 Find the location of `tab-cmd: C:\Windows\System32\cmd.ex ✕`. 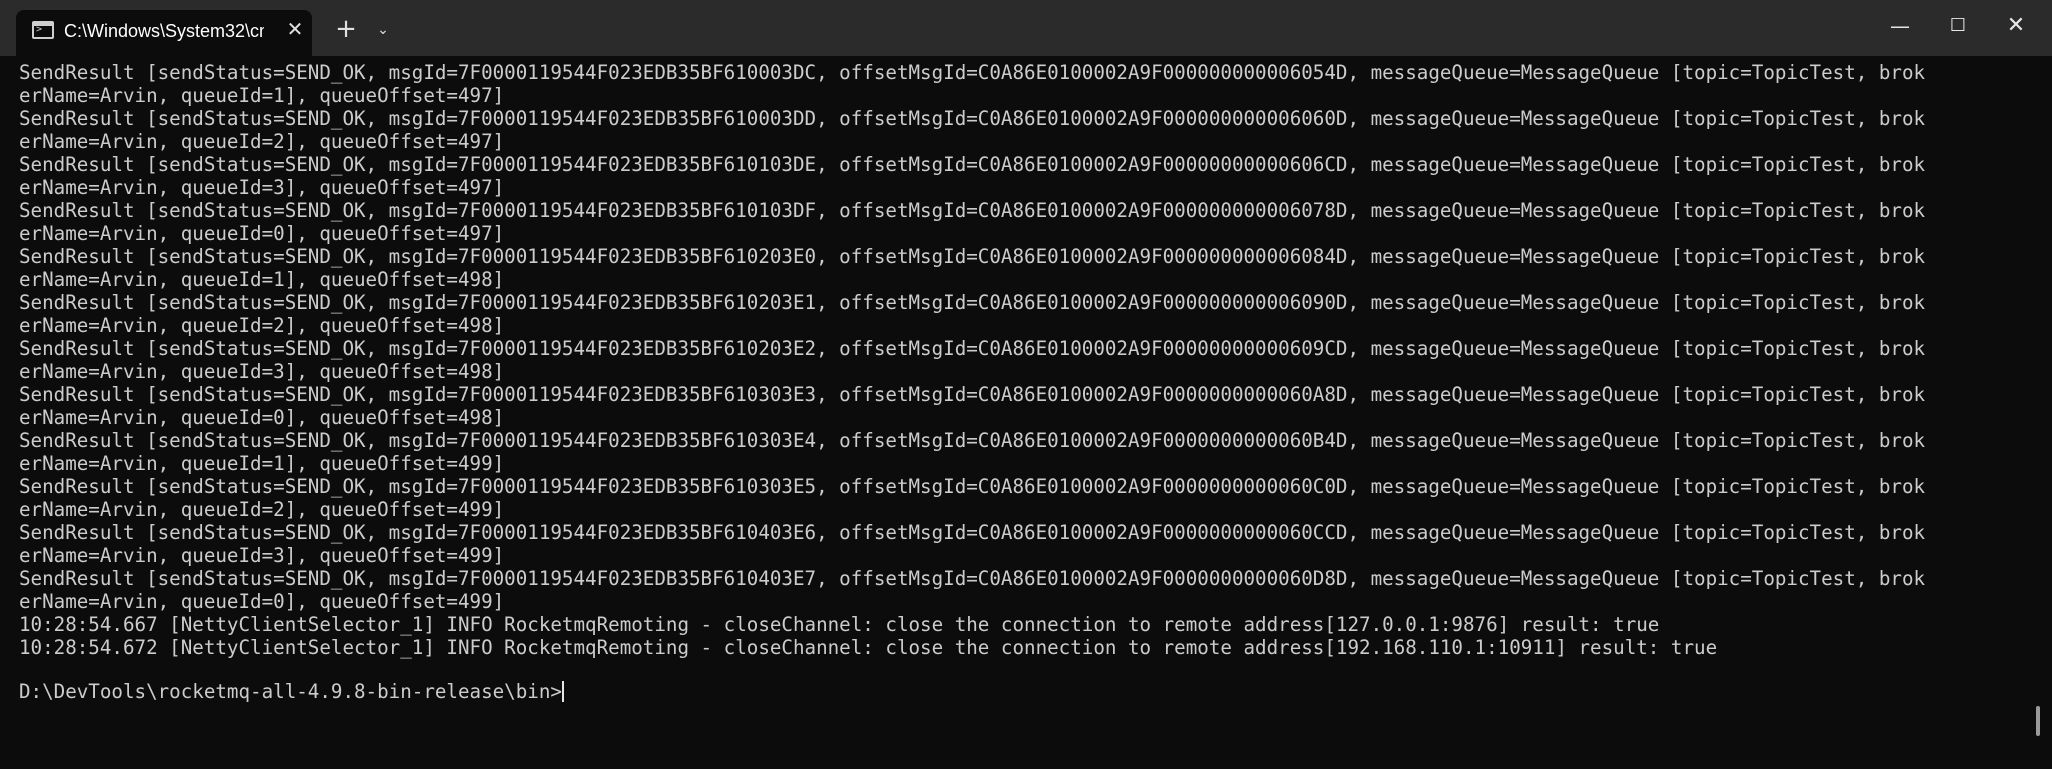

tab-cmd: C:\Windows\System32\cmd.ex ✕ is located at coordinates (164, 33).